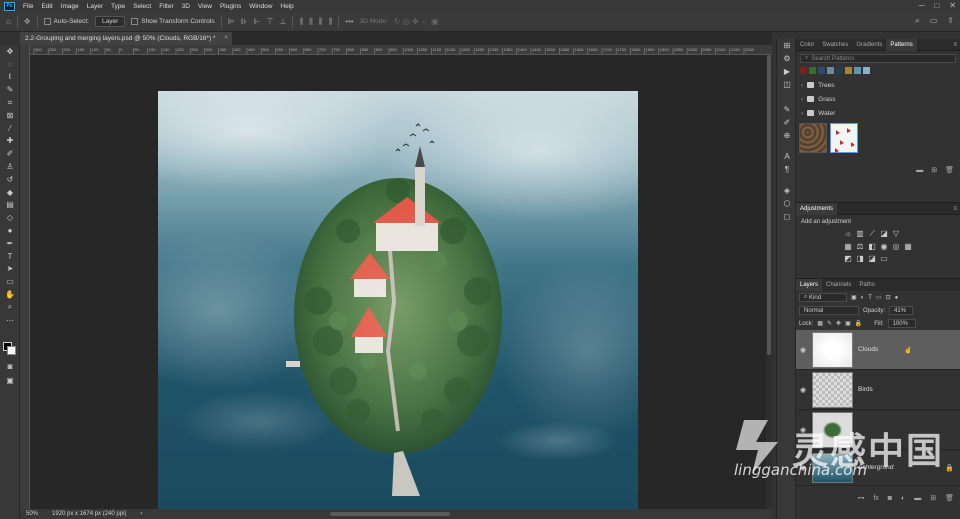  Describe the element at coordinates (917, 21) in the screenshot. I see `search-icon: ⌕` at that location.